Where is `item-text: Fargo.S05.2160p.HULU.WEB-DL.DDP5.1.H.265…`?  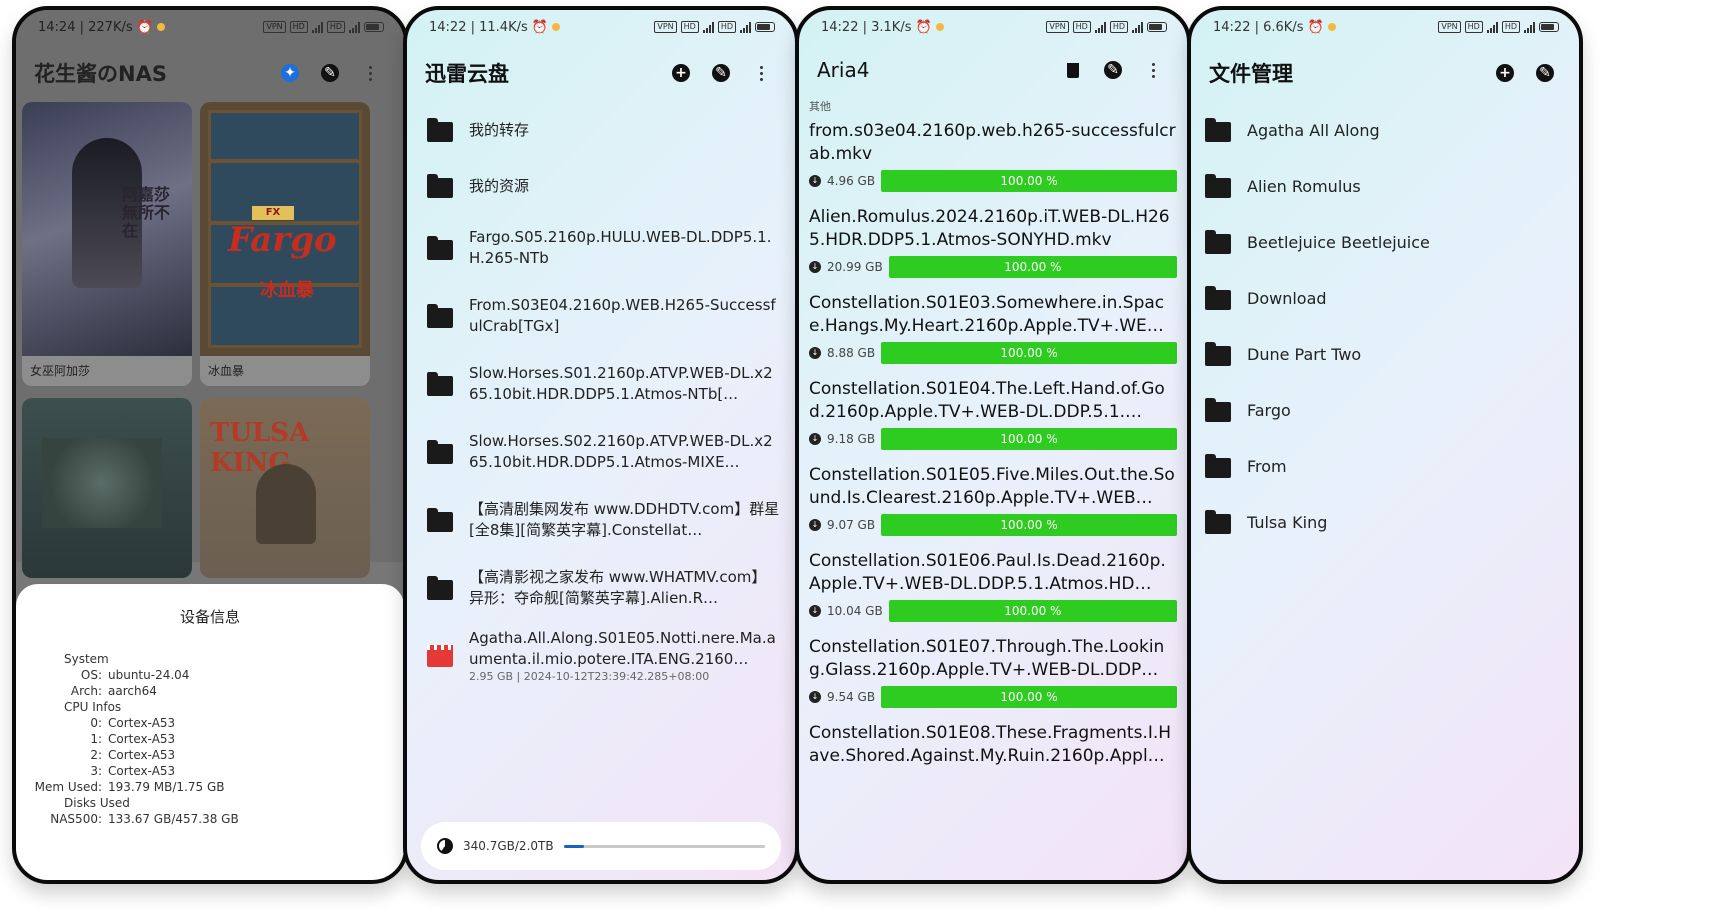 item-text: Fargo.S05.2160p.HULU.WEB-DL.DDP5.1.H.265… is located at coordinates (625, 248).